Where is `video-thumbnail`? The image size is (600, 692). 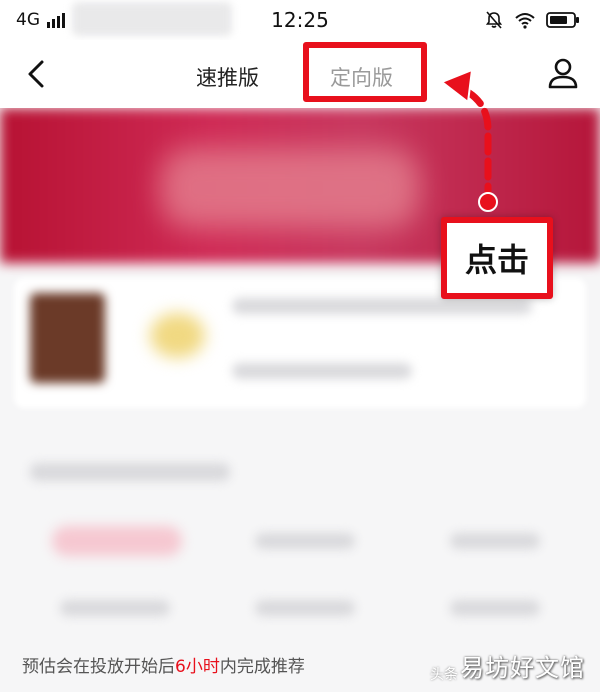 video-thumbnail is located at coordinates (67, 338).